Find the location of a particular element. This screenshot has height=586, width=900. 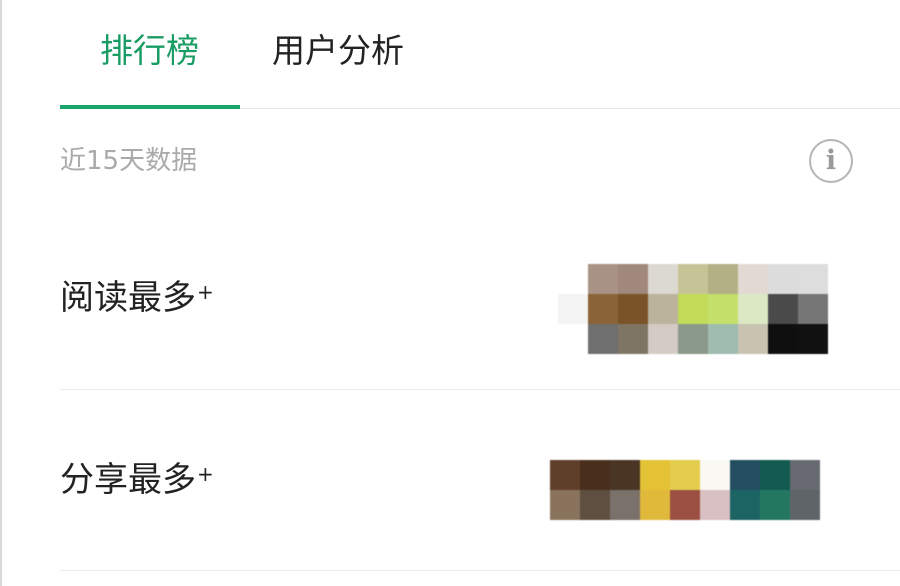

left-edge-divider is located at coordinates (1, 293).